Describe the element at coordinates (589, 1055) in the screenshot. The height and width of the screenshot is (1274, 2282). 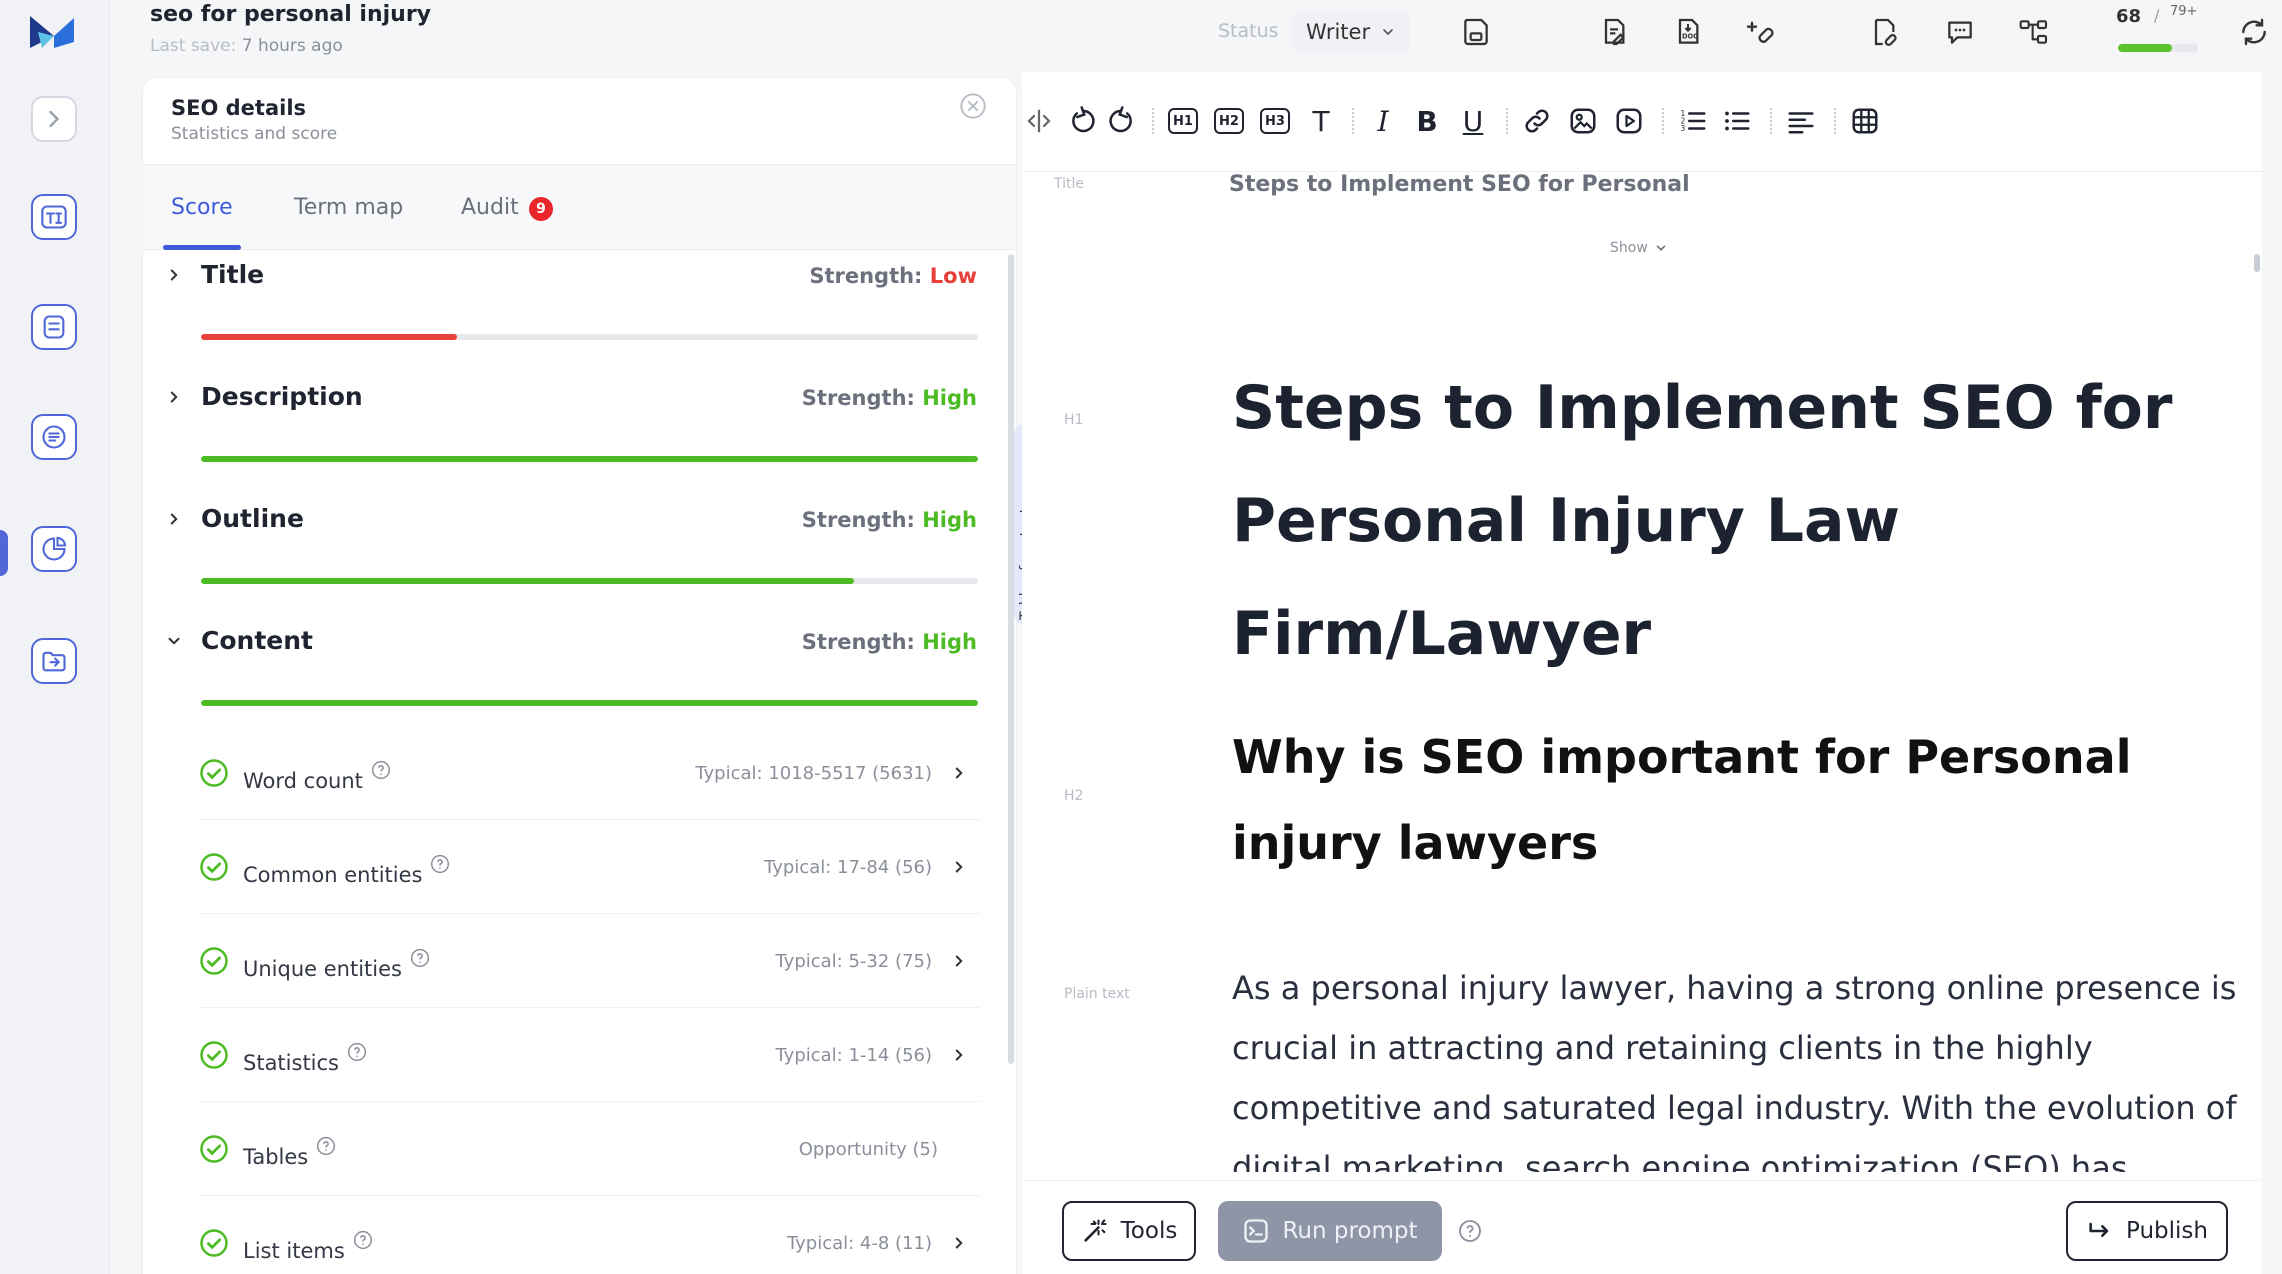
I see `metric-statistics: Statistics Typical: 1-14 (56)` at that location.